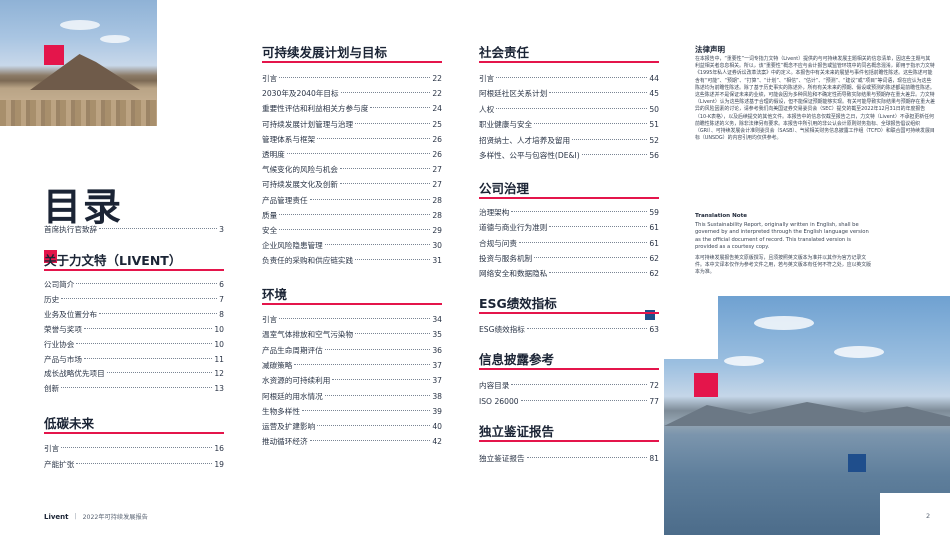 The image size is (950, 535). What do you see at coordinates (654, 329) in the screenshot?
I see `toc-entry-page: 63` at bounding box center [654, 329].